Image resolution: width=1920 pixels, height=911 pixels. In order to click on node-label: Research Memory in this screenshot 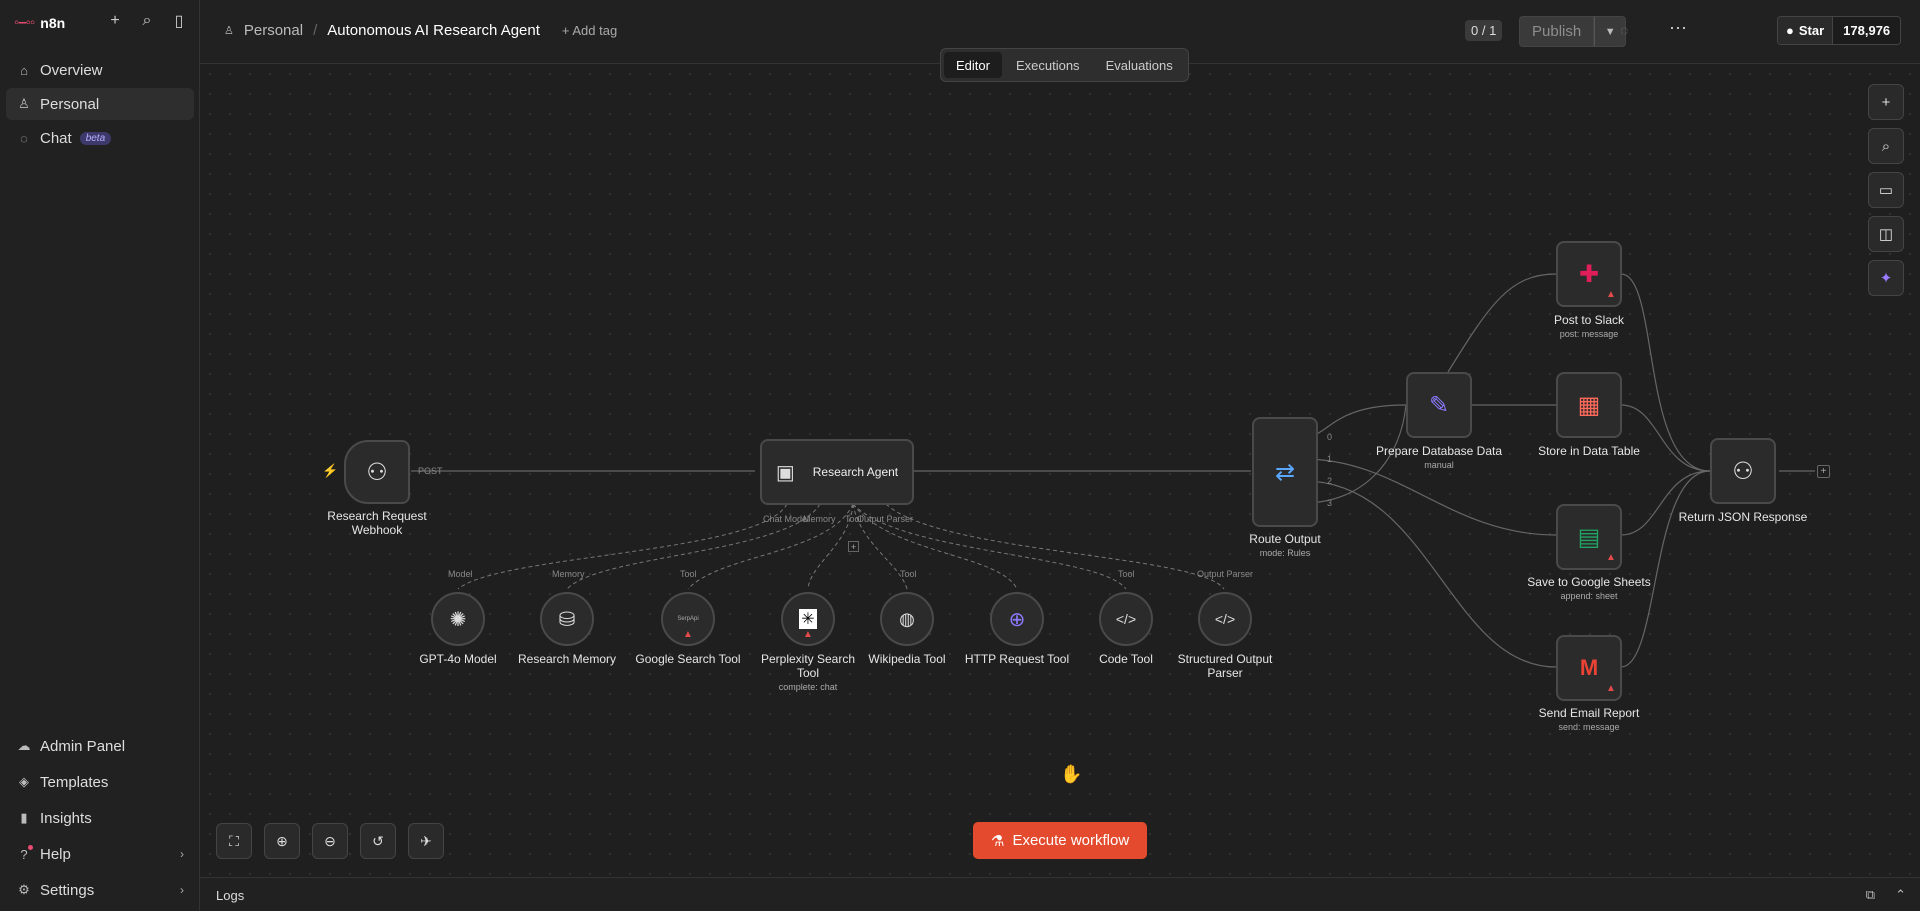, I will do `click(567, 659)`.